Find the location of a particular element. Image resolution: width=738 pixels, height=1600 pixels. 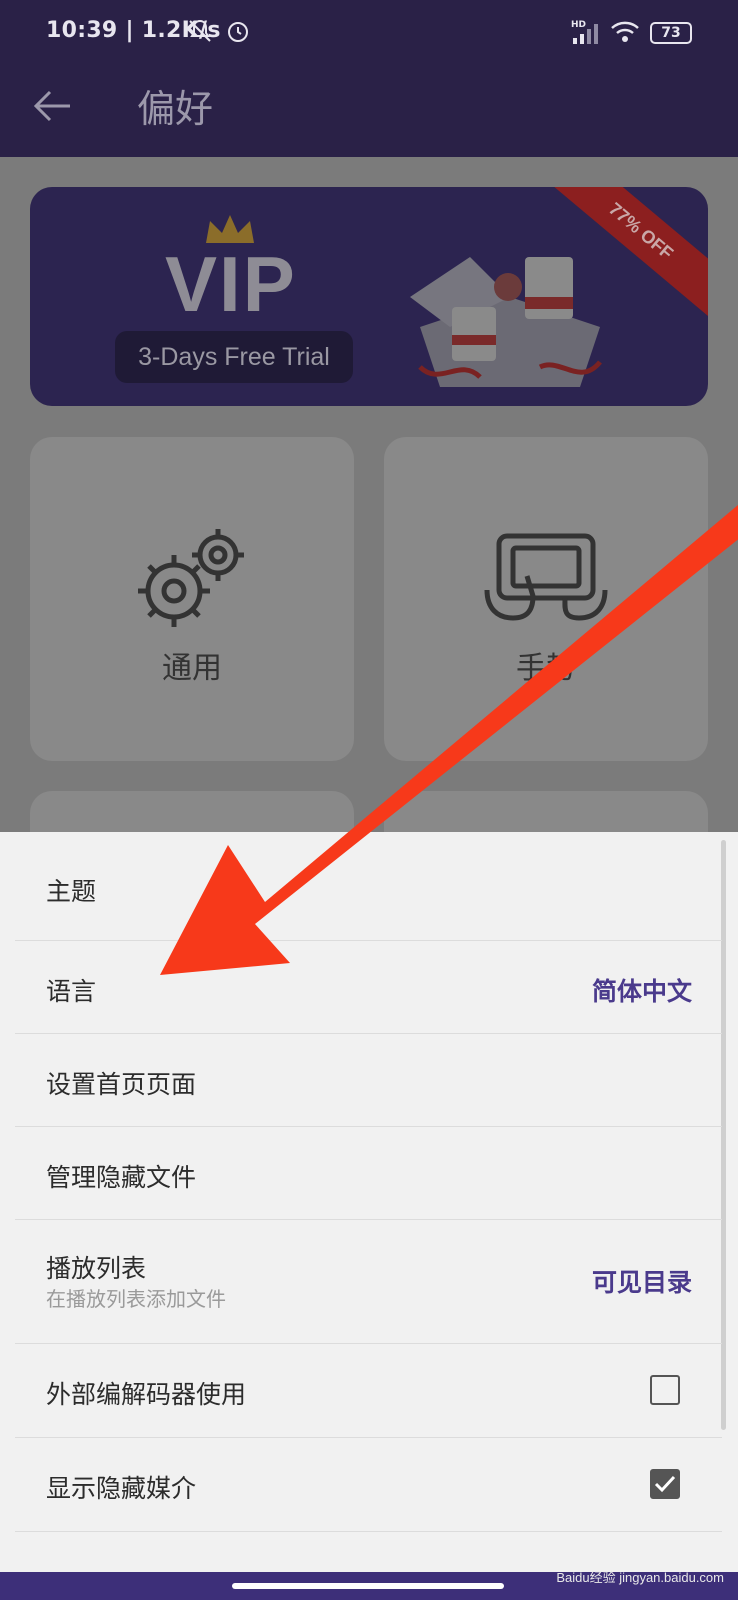

home-handle is located at coordinates (368, 1586).